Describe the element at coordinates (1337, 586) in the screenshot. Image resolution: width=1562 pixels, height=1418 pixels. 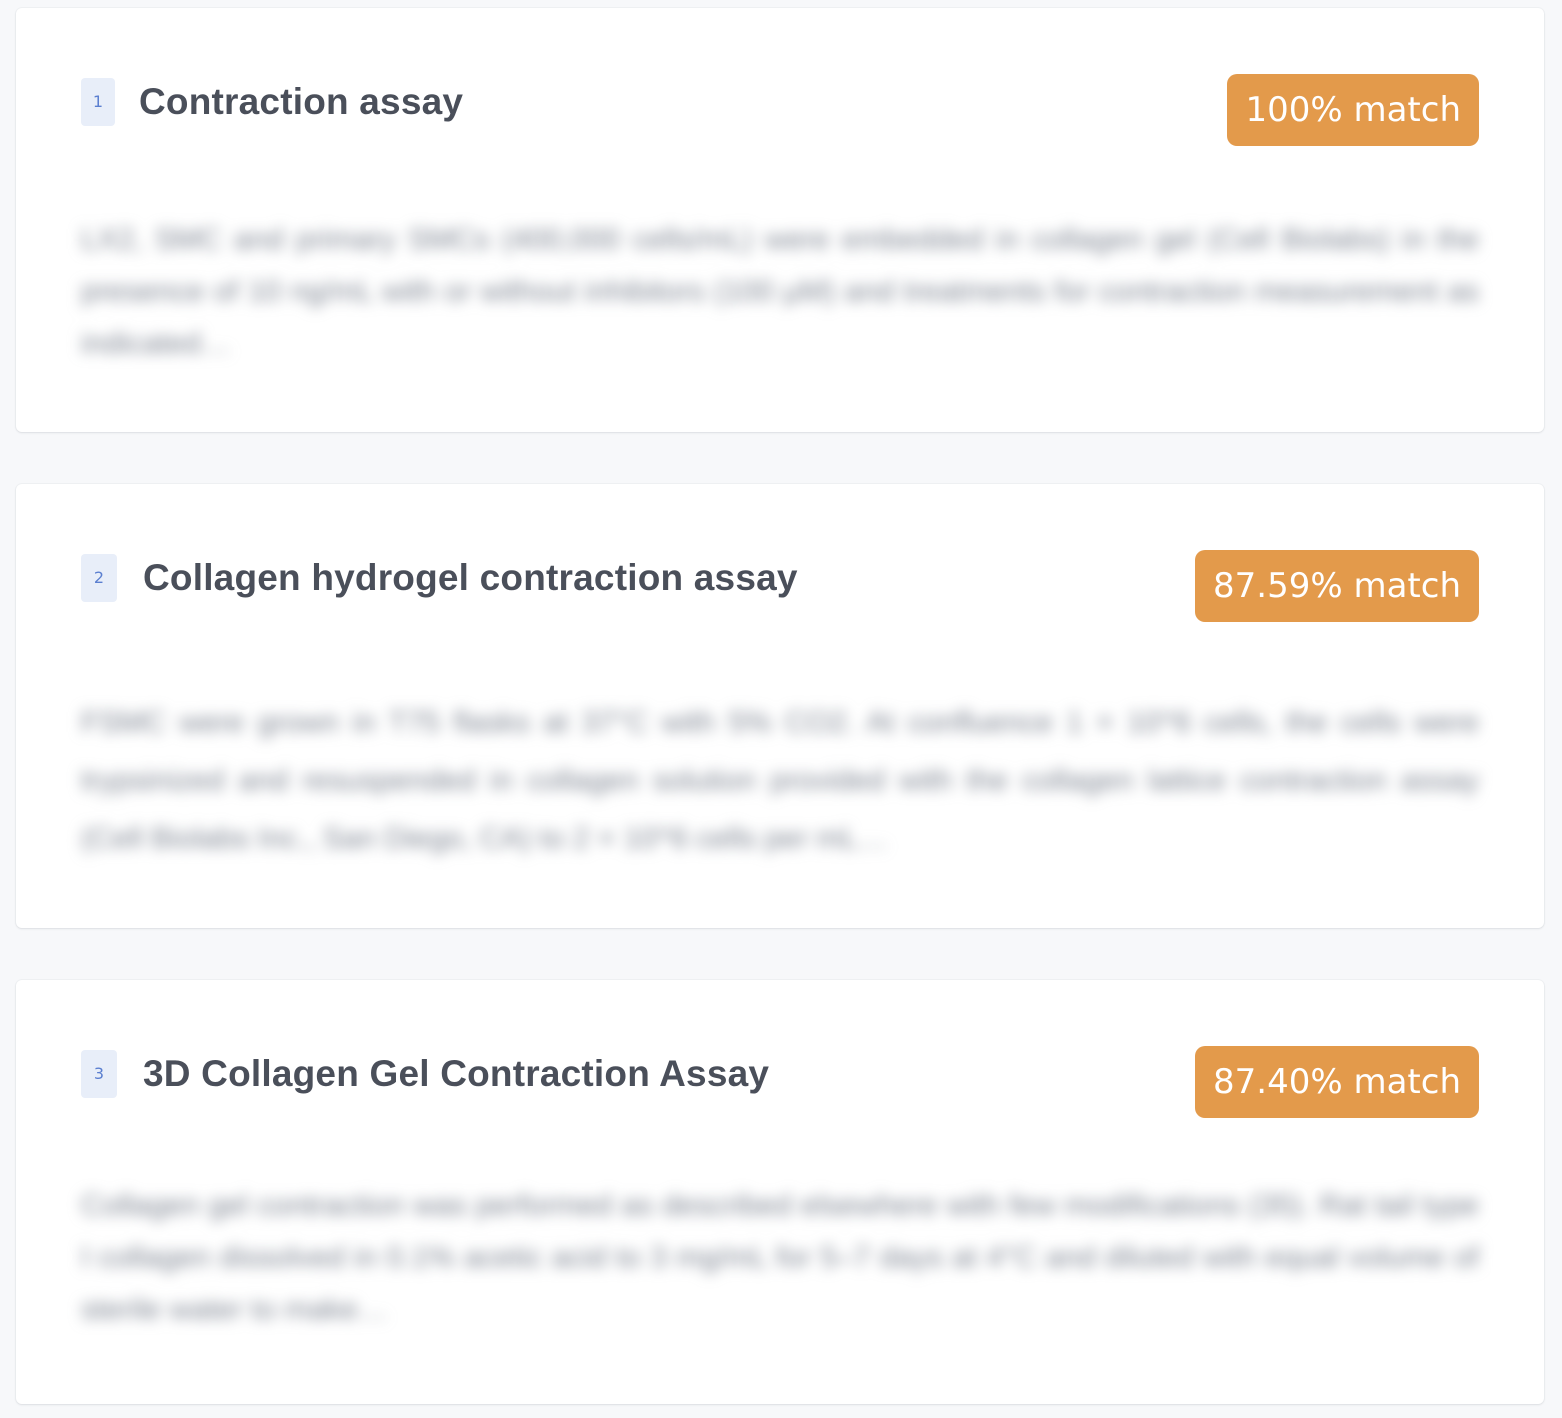
I see `match-score-badge: 87.59% match` at that location.